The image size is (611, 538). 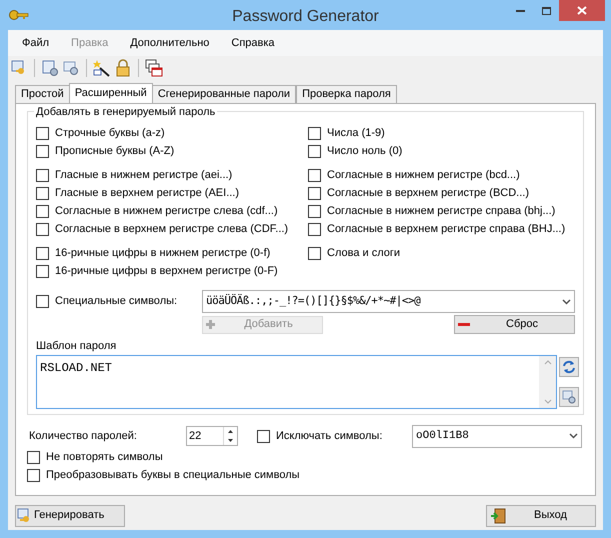 I want to click on checkbox-label: Число ноль (0), so click(x=364, y=151).